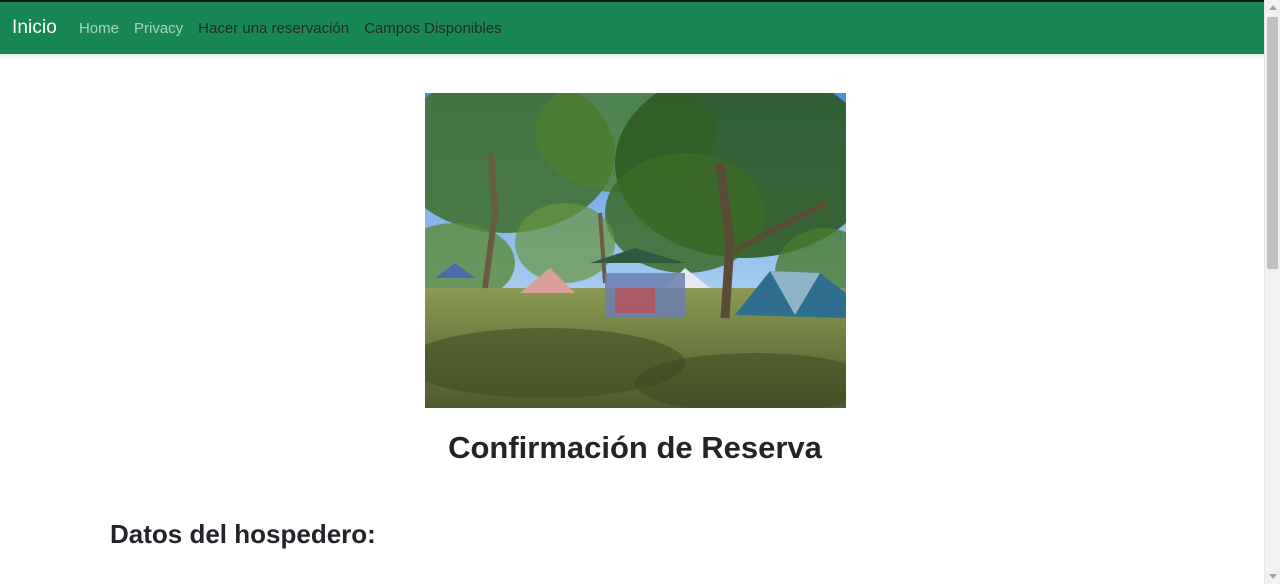 The width and height of the screenshot is (1280, 584). I want to click on nav-link-make-reservation: Hacer una reservación, so click(273, 28).